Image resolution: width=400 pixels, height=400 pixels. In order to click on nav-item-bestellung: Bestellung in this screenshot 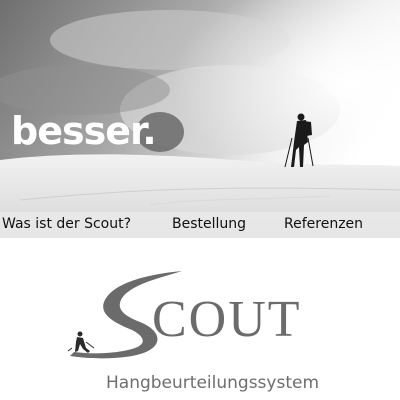, I will do `click(209, 224)`.